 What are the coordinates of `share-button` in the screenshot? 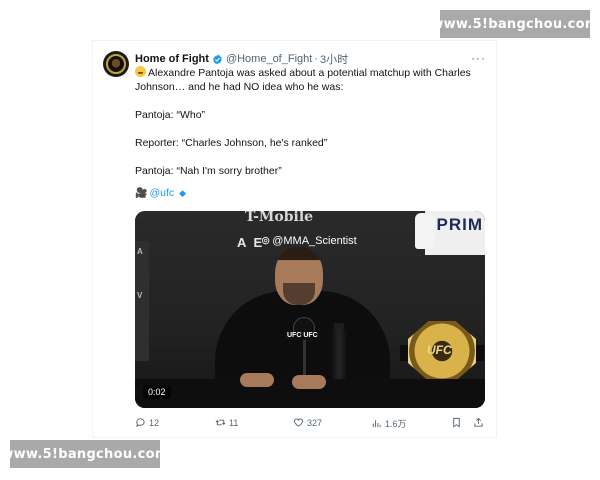 It's located at (478, 422).